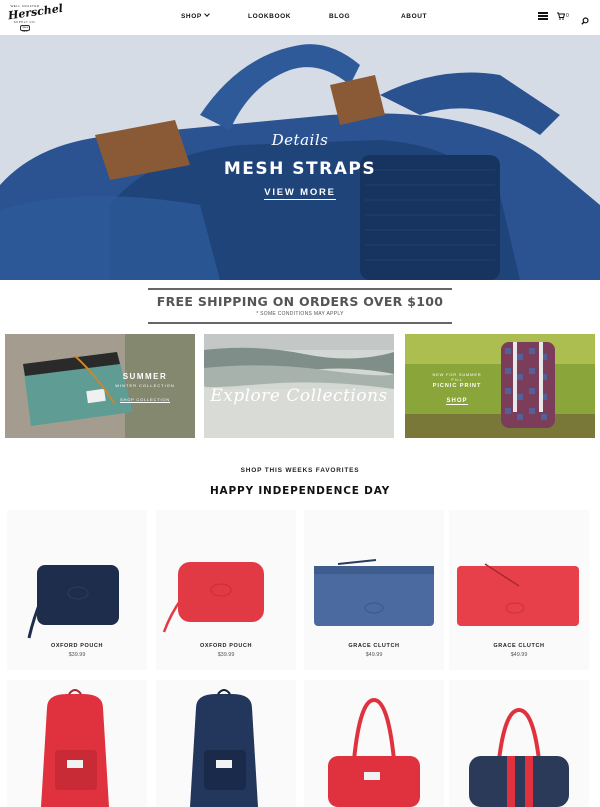 The height and width of the screenshot is (807, 600). Describe the element at coordinates (299, 396) in the screenshot. I see `explore-collections-label: Explore Collections` at that location.